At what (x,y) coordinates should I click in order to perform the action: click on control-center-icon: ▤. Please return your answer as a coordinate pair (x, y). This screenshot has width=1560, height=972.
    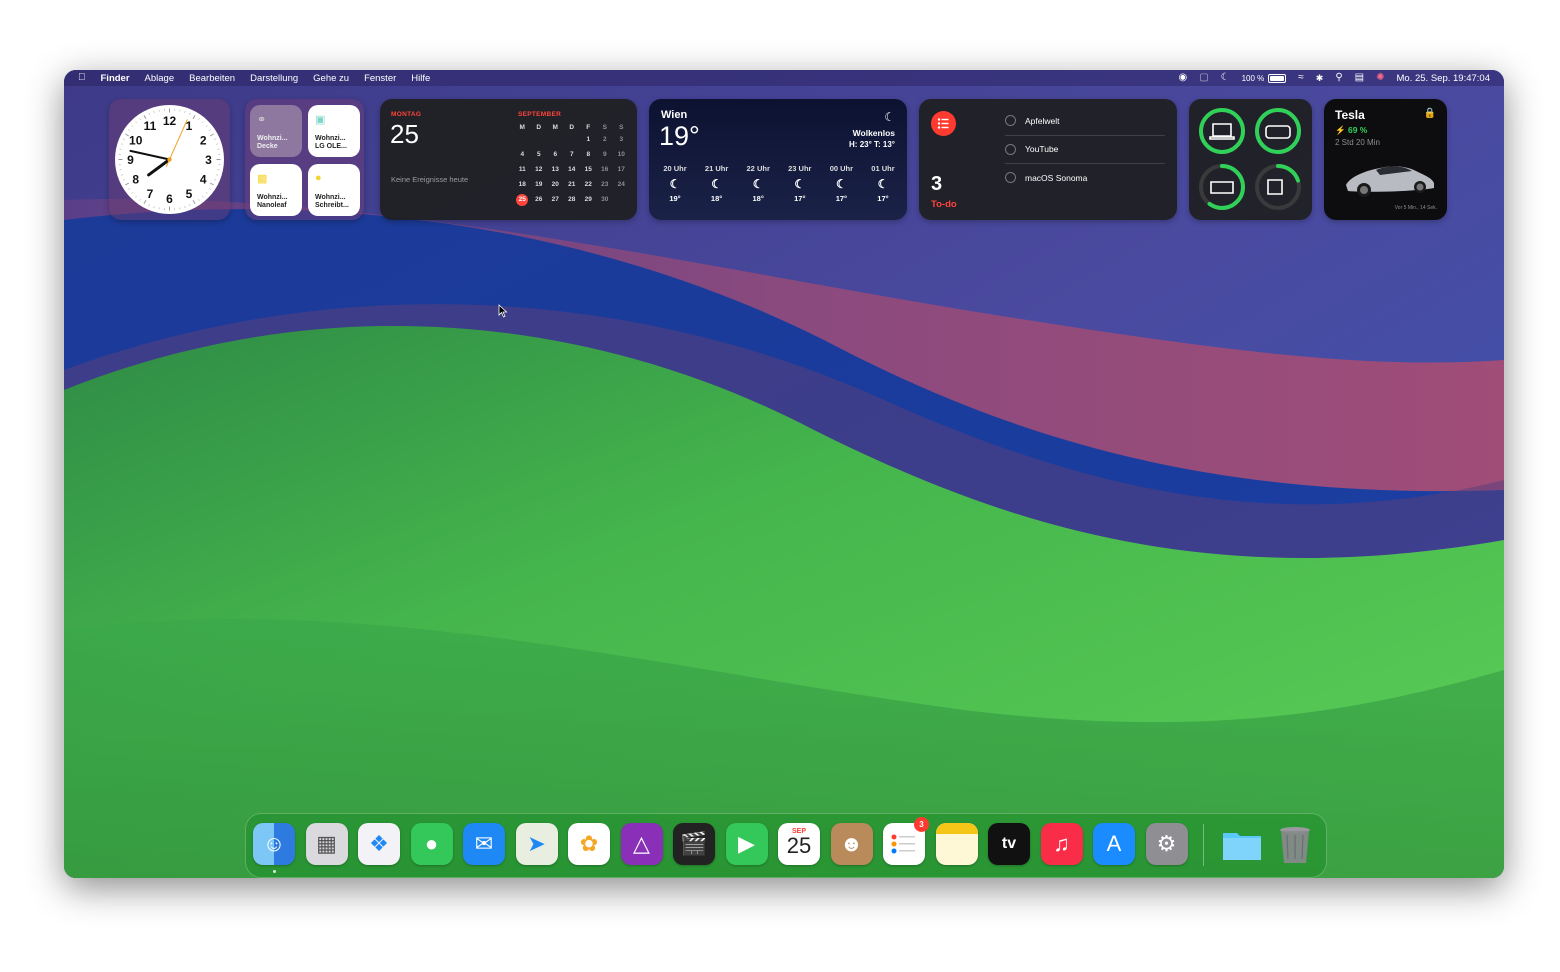
    Looking at the image, I should click on (1359, 78).